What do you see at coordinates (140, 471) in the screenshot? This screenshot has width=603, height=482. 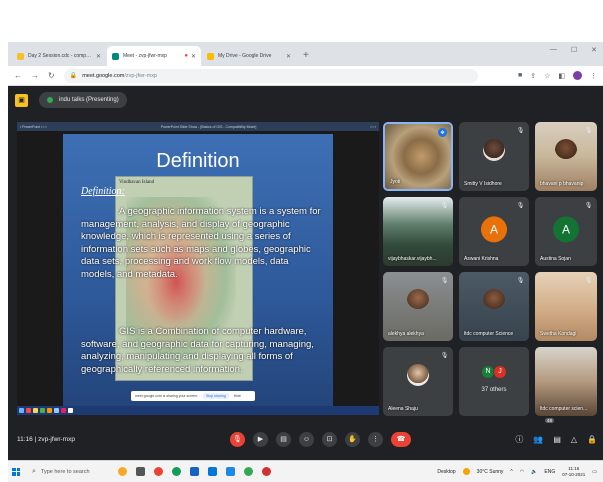 I see `task-view-icon` at bounding box center [140, 471].